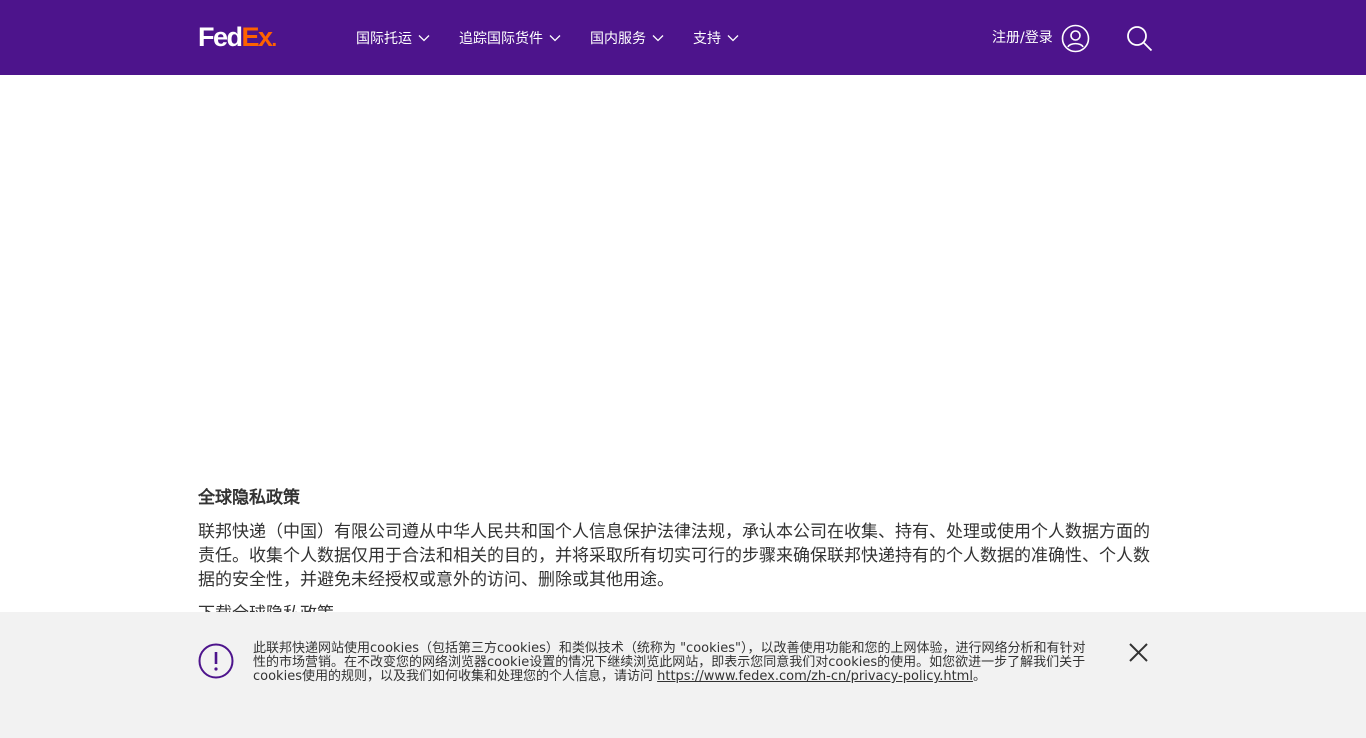 The width and height of the screenshot is (1366, 738). What do you see at coordinates (707, 39) in the screenshot?
I see `nav-label: 支持` at bounding box center [707, 39].